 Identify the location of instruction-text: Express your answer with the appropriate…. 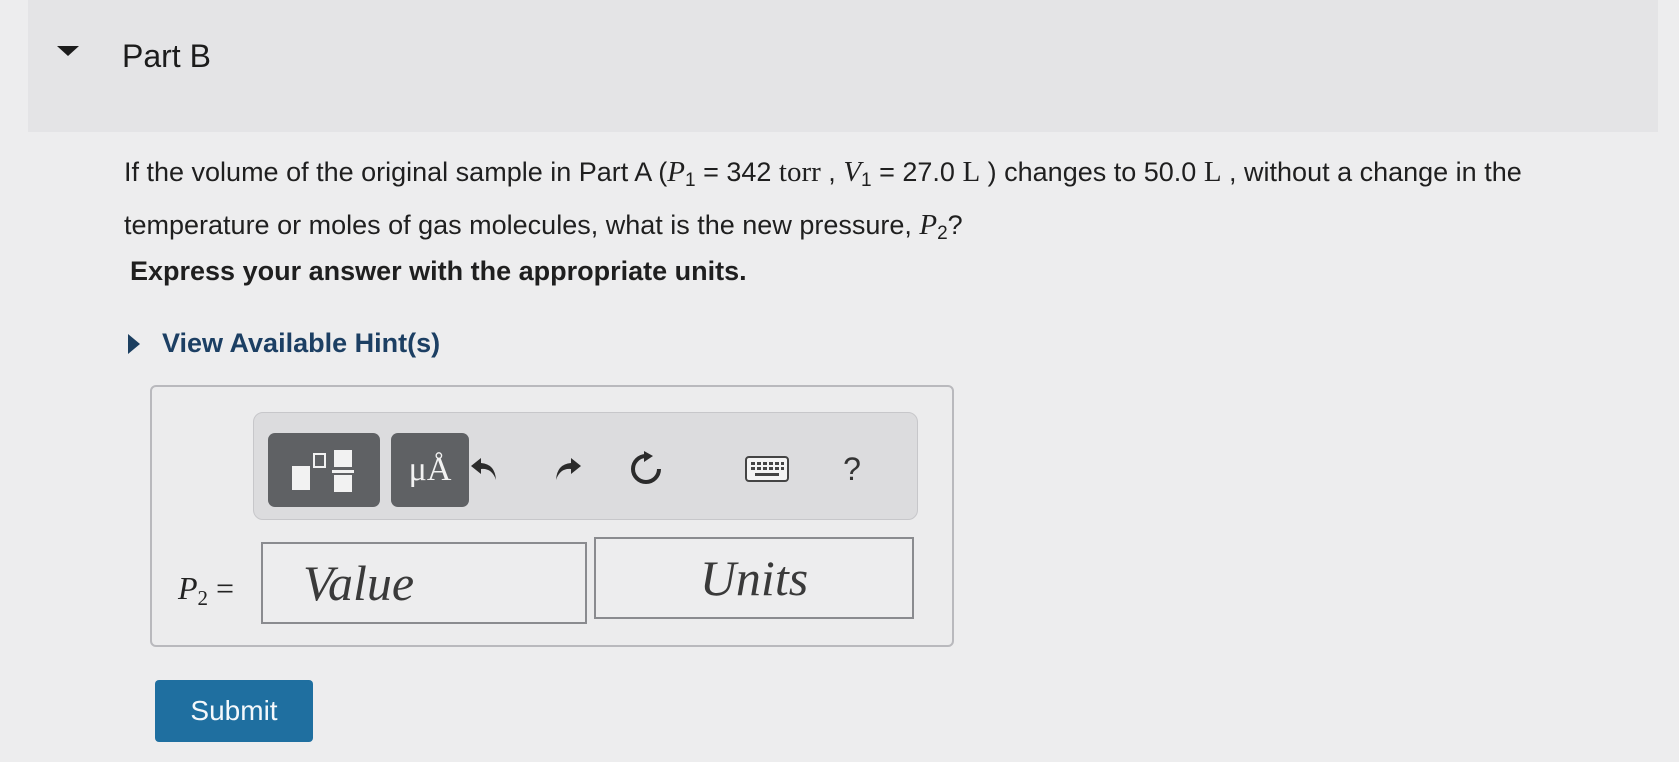
(438, 271).